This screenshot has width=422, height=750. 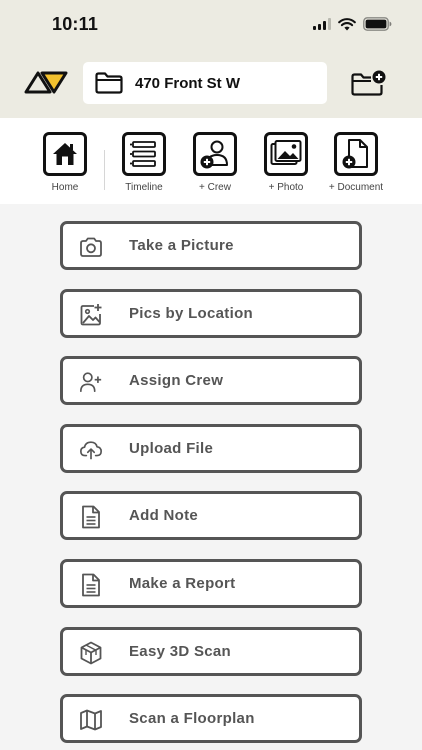 What do you see at coordinates (91, 517) in the screenshot?
I see `note-icon` at bounding box center [91, 517].